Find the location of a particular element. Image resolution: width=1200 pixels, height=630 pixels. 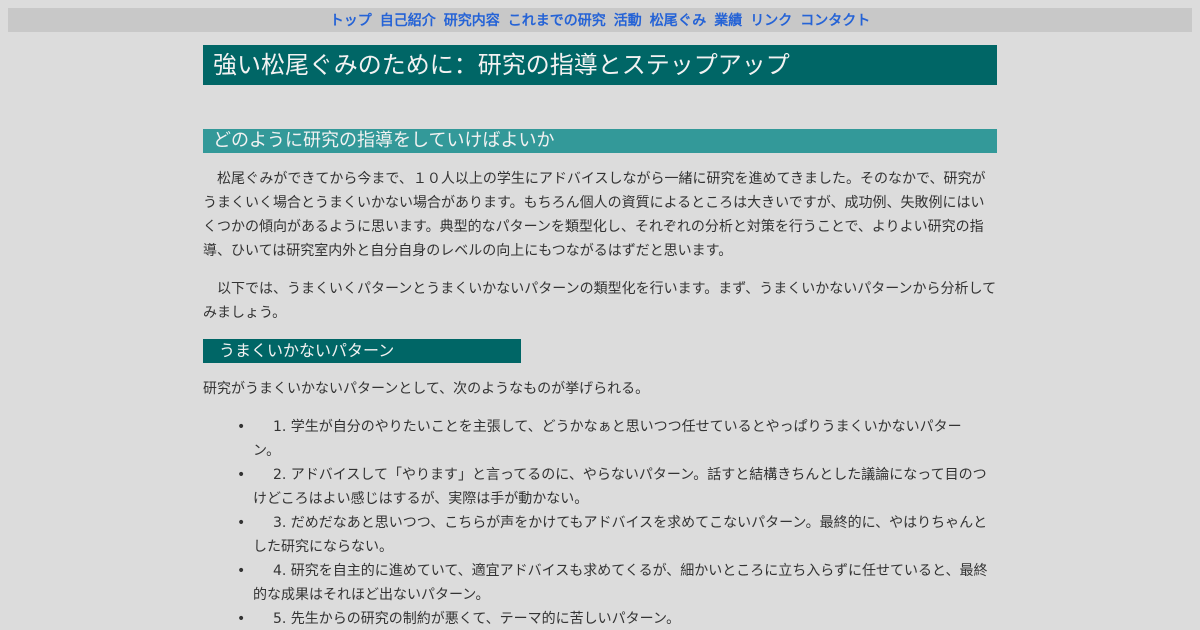

section-heading-failure-patterns: うまくいかないパターン is located at coordinates (362, 351).